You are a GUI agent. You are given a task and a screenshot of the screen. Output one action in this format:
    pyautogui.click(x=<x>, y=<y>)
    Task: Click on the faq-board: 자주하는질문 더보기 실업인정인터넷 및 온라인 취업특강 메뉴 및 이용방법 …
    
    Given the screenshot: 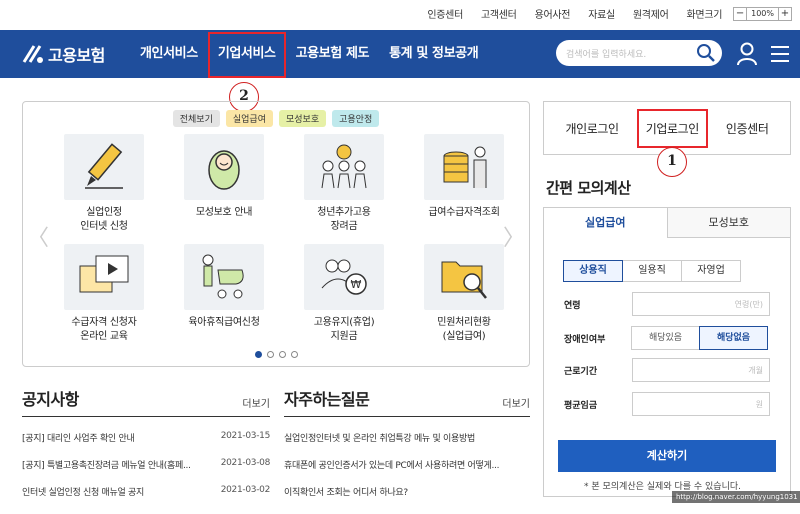 What is the action you would take?
    pyautogui.click(x=407, y=442)
    